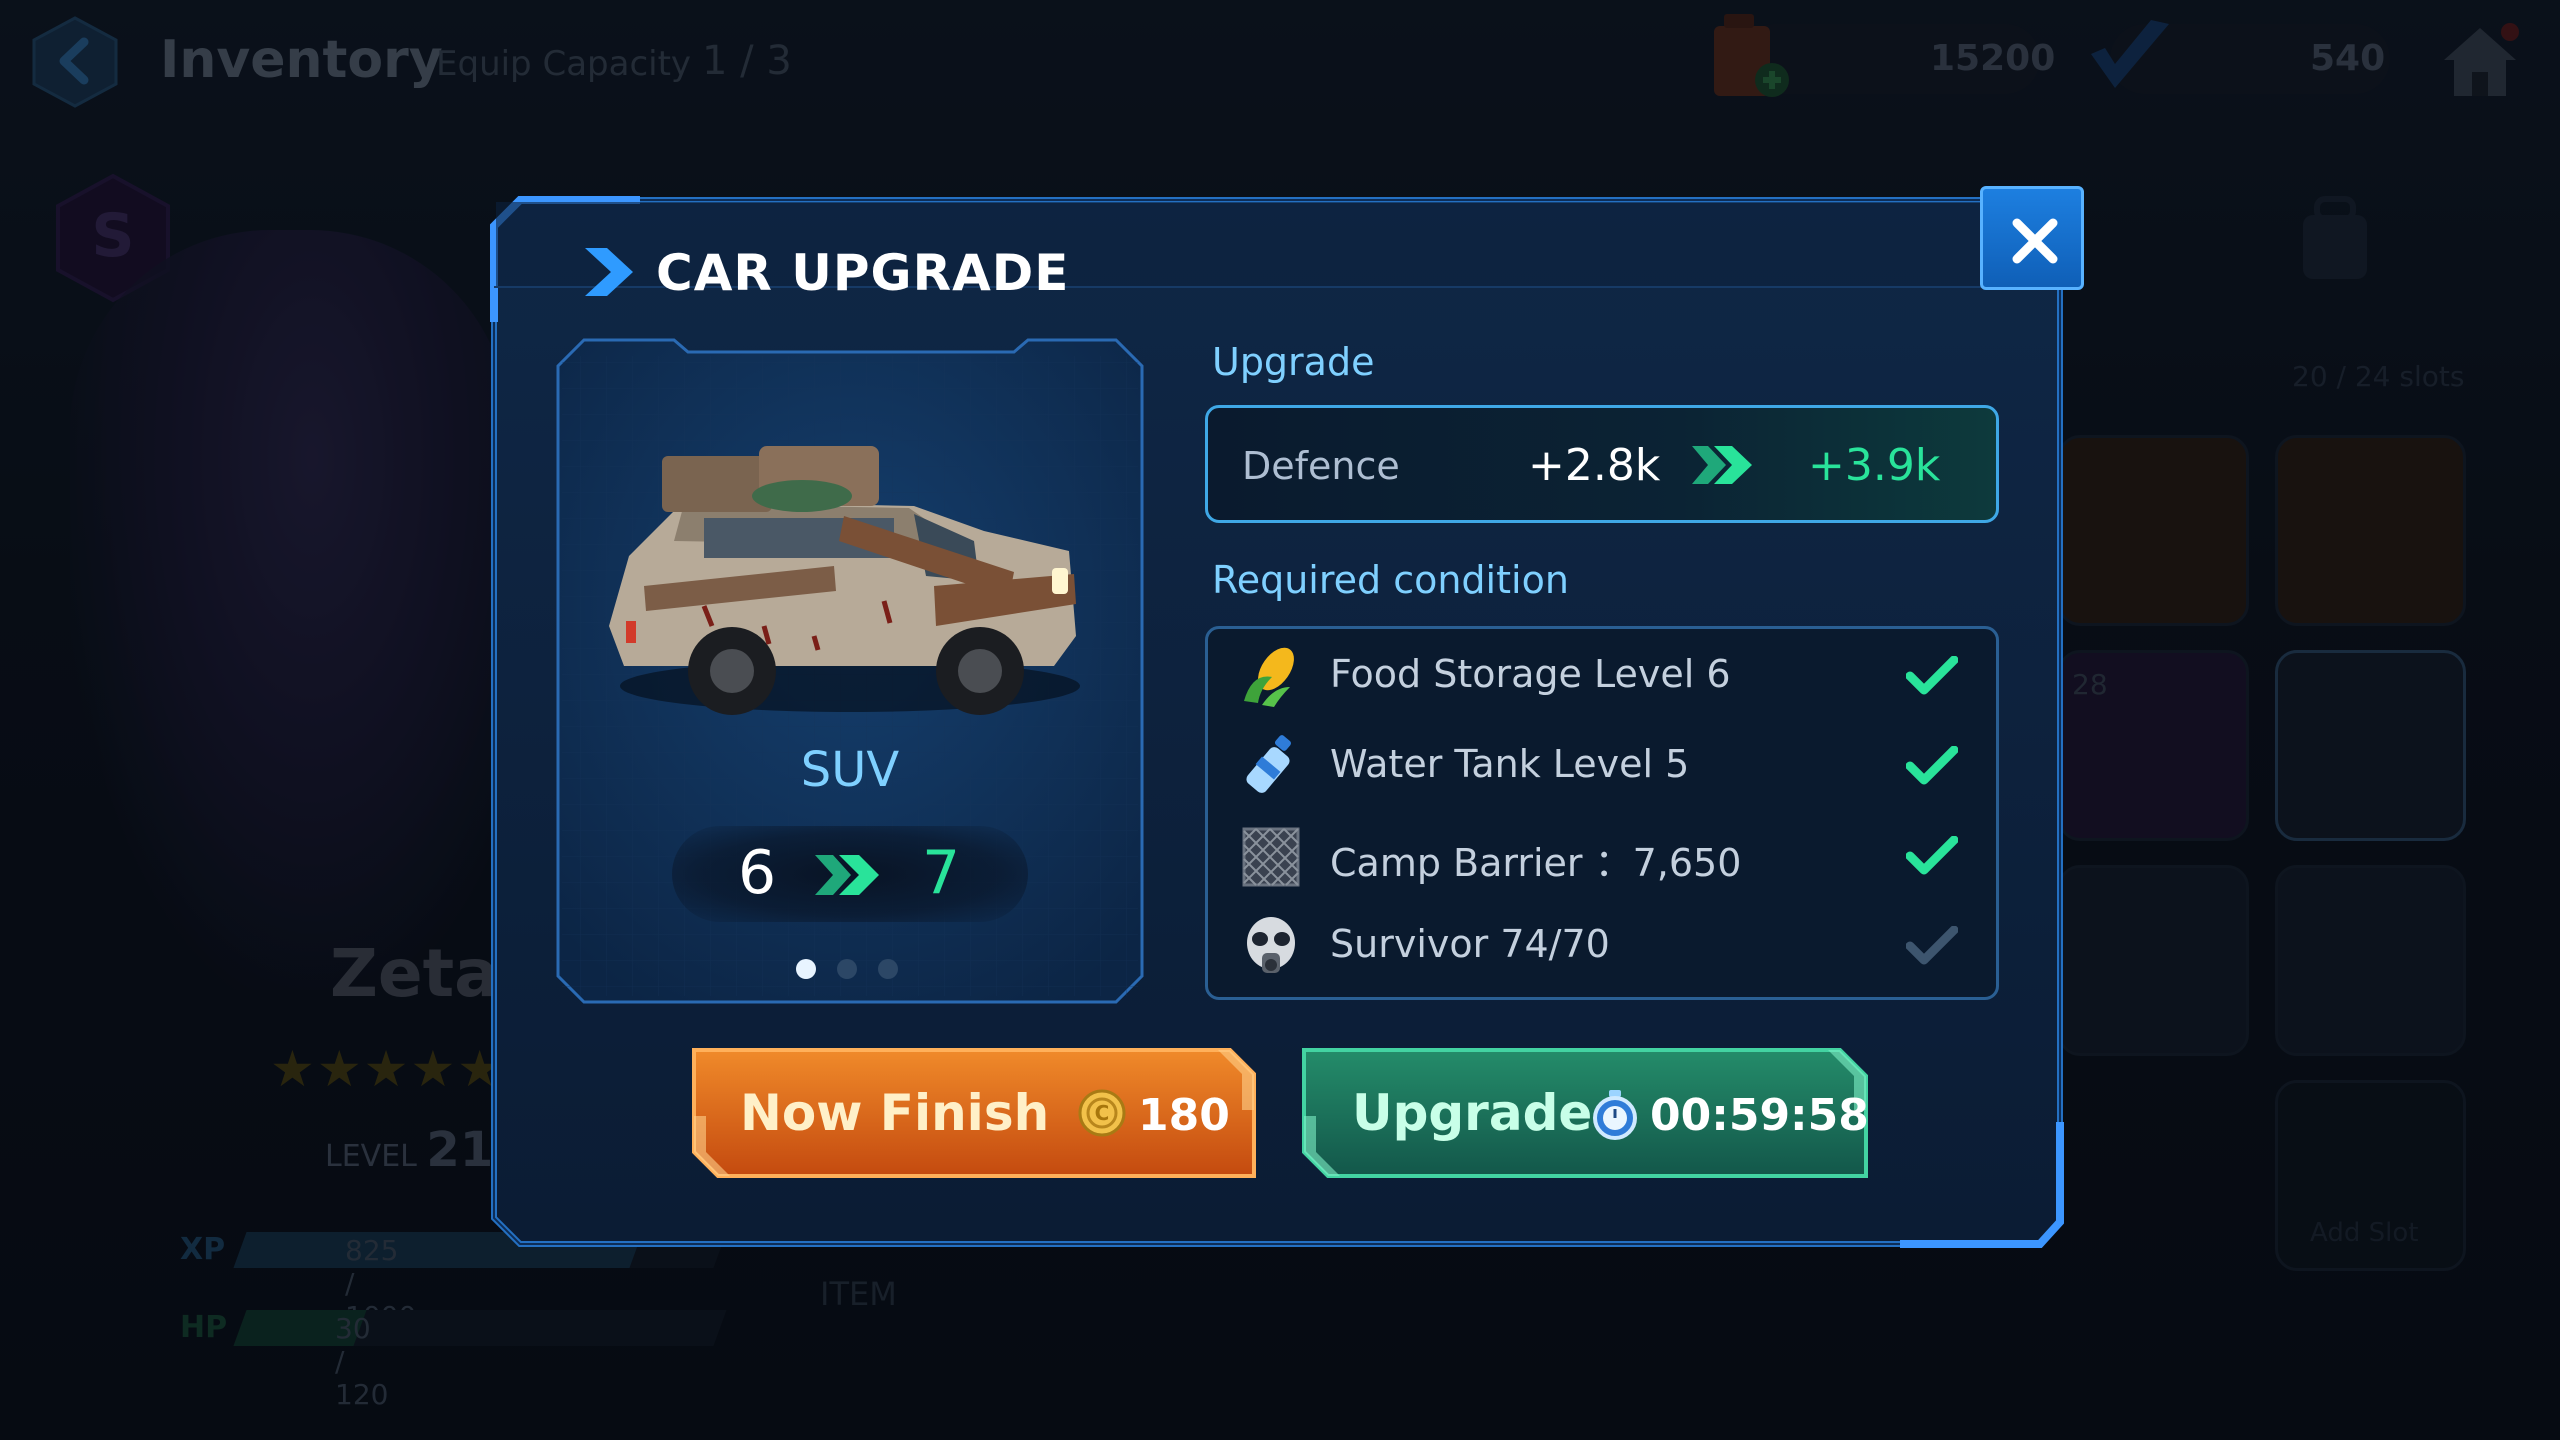 The height and width of the screenshot is (1440, 2560). Describe the element at coordinates (1271, 857) in the screenshot. I see `fence-icon` at that location.